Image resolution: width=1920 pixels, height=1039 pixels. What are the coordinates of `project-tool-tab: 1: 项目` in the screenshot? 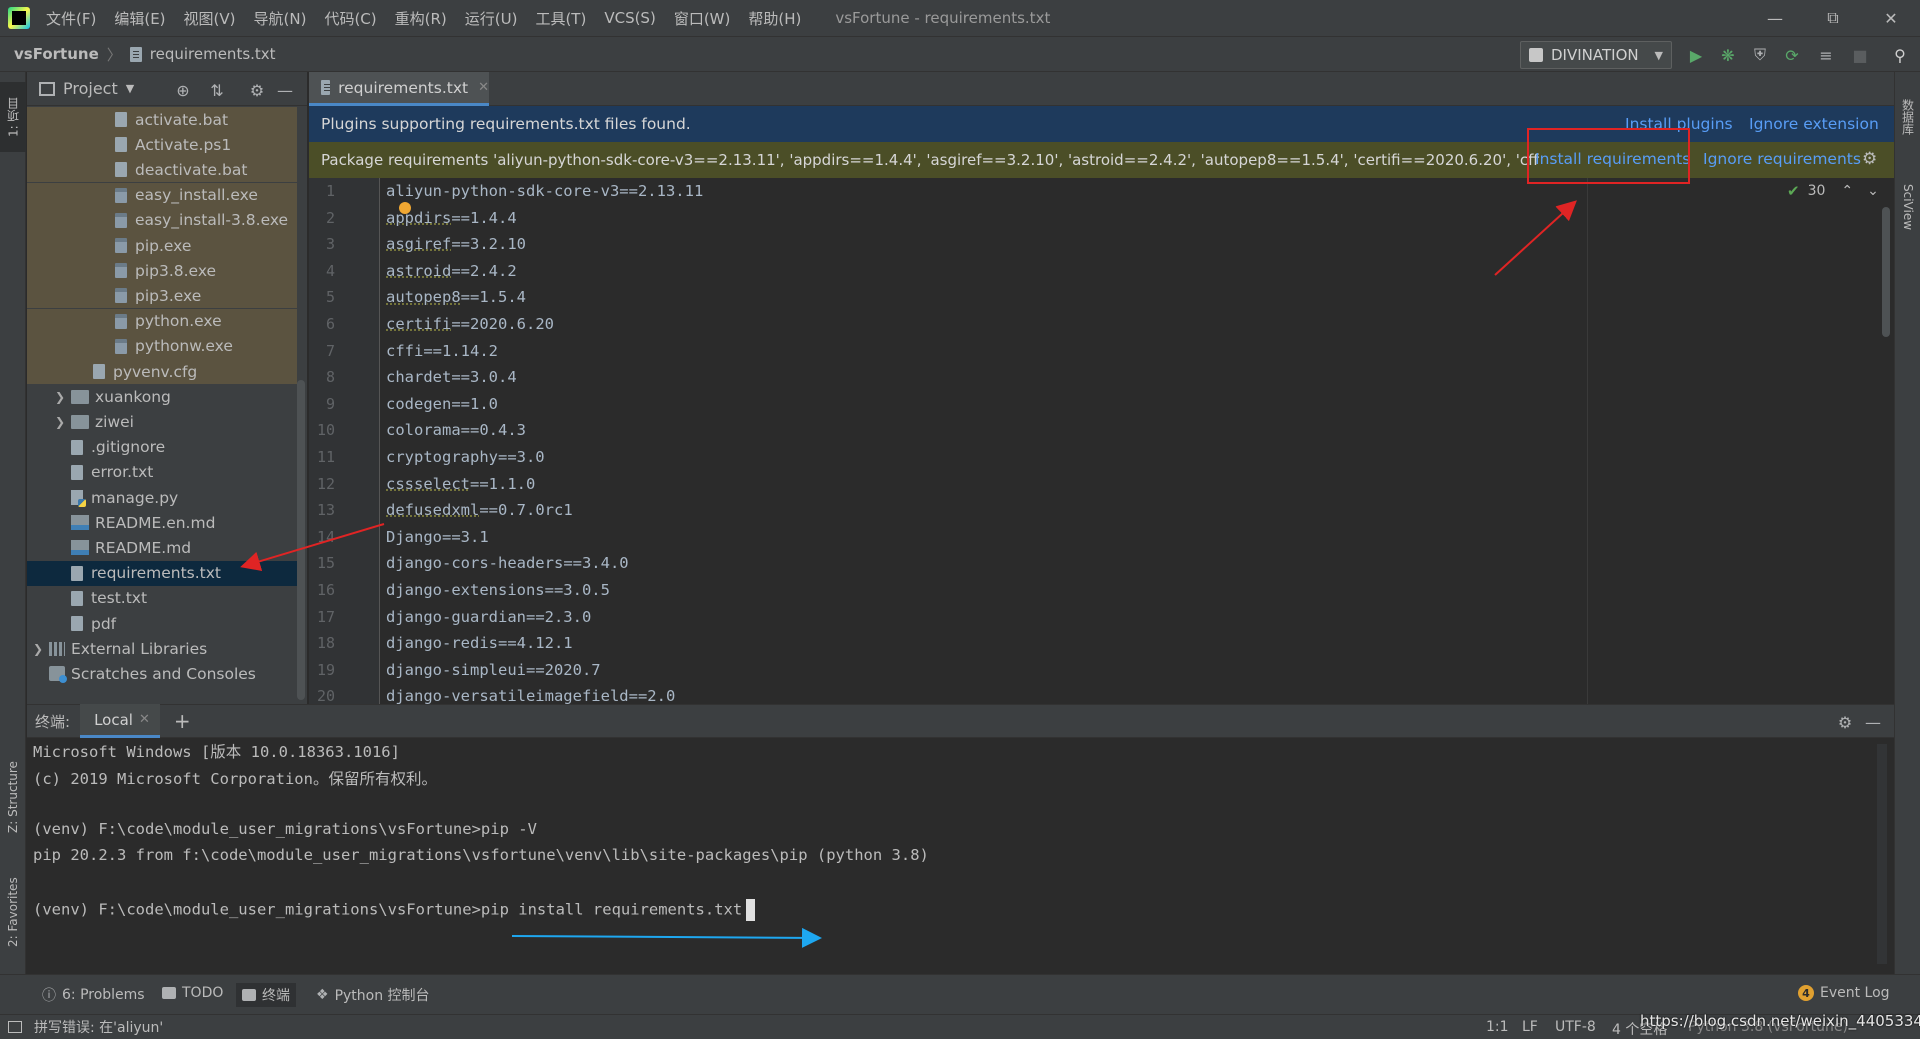 It's located at (13, 117).